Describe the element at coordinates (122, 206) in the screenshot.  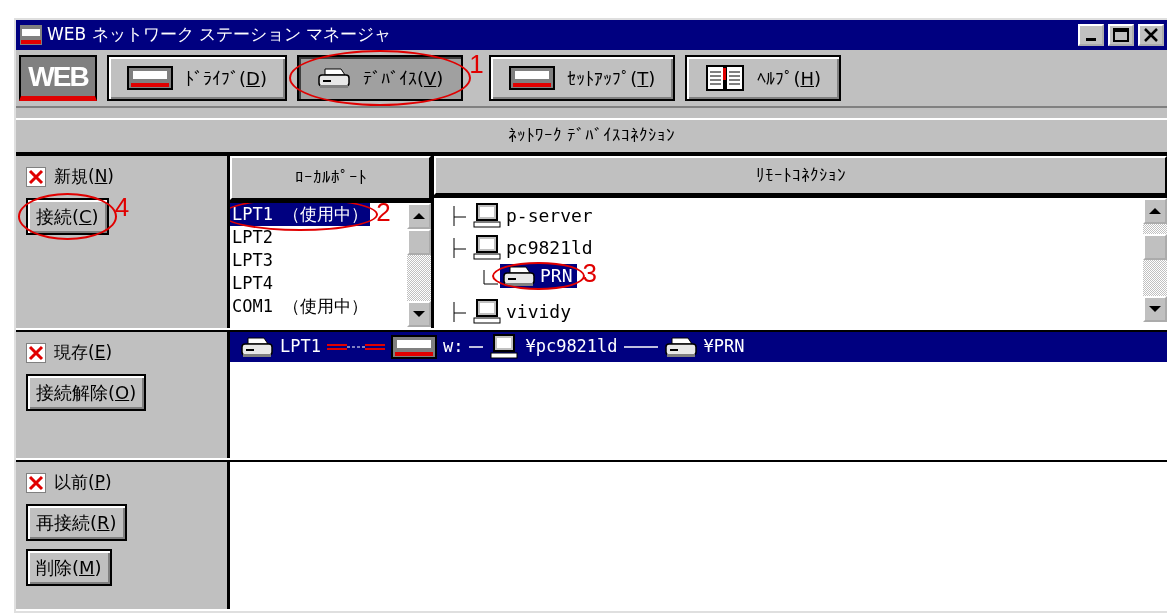
I see `callout-number: 4` at that location.